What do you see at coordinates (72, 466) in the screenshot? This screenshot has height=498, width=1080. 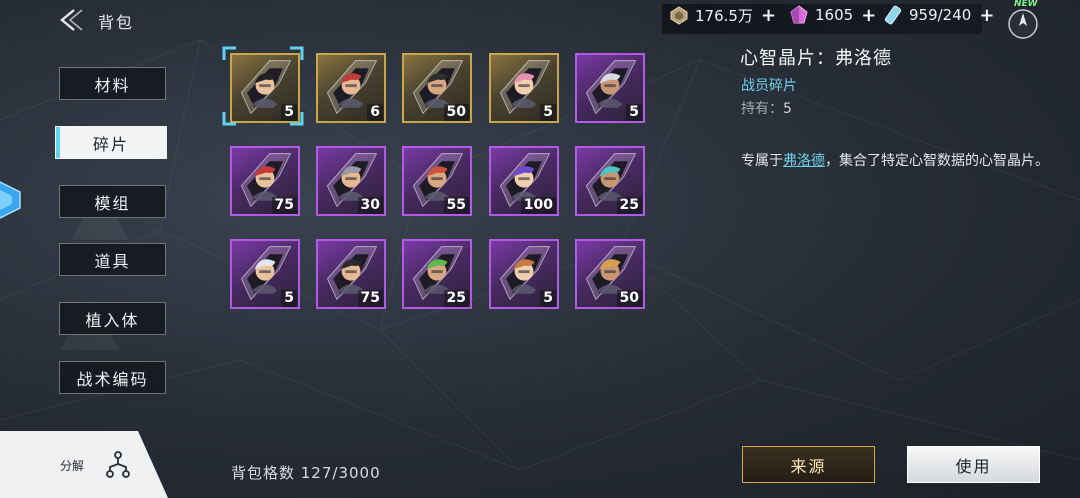 I see `decompose-label: 分解` at bounding box center [72, 466].